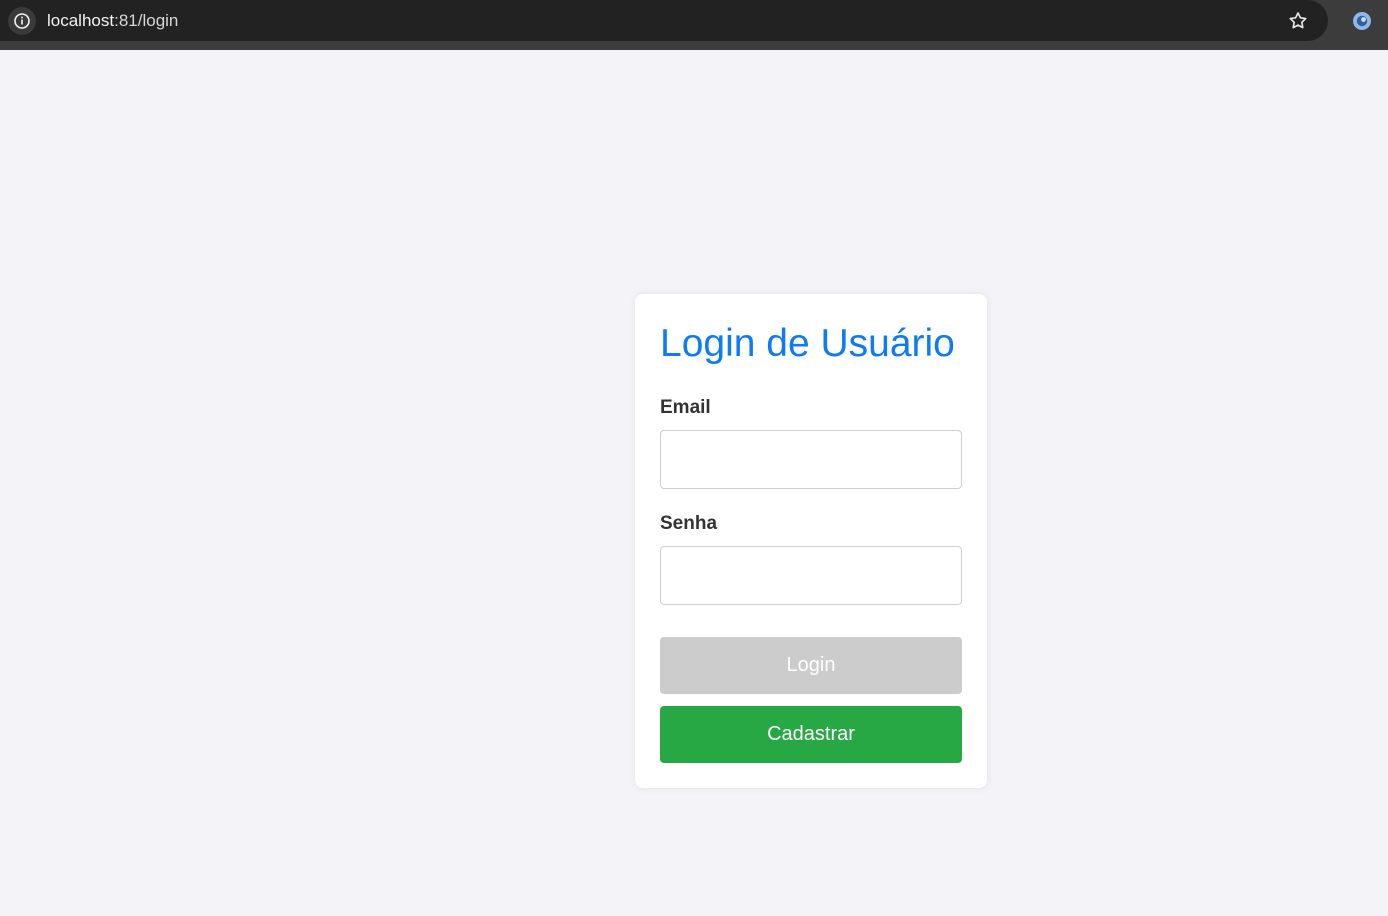 This screenshot has height=916, width=1388. I want to click on star-icon, so click(1298, 20).